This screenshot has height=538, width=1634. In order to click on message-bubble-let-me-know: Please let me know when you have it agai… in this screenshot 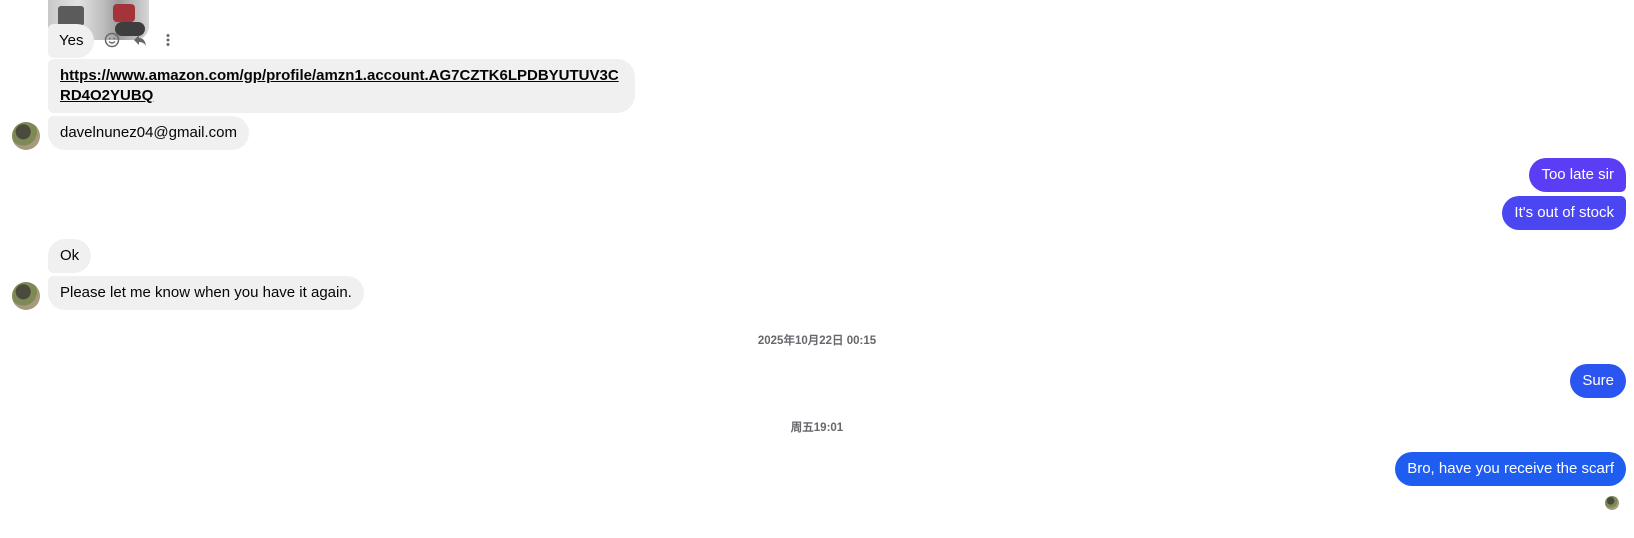, I will do `click(206, 293)`.